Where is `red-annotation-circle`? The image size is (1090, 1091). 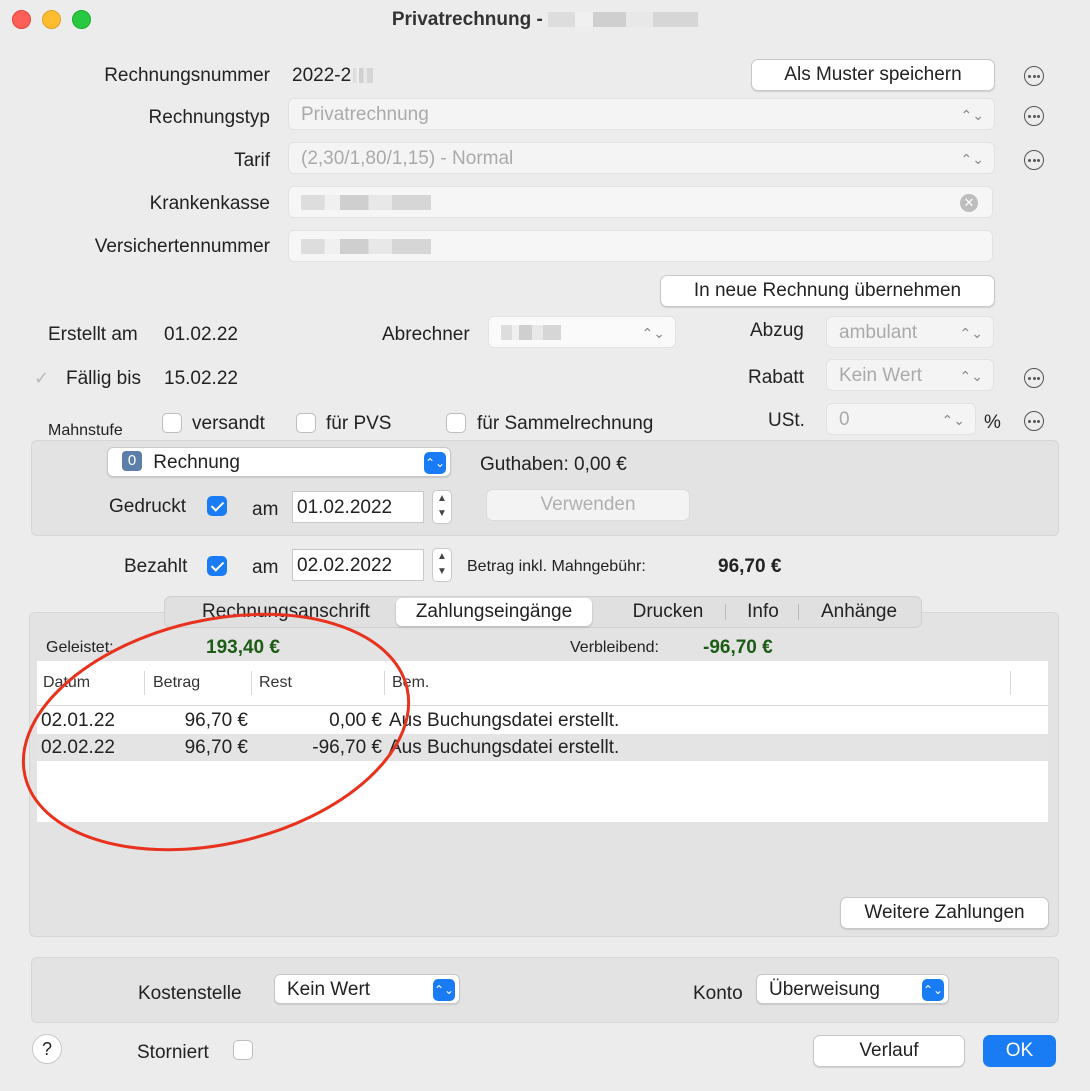
red-annotation-circle is located at coordinates (216, 732).